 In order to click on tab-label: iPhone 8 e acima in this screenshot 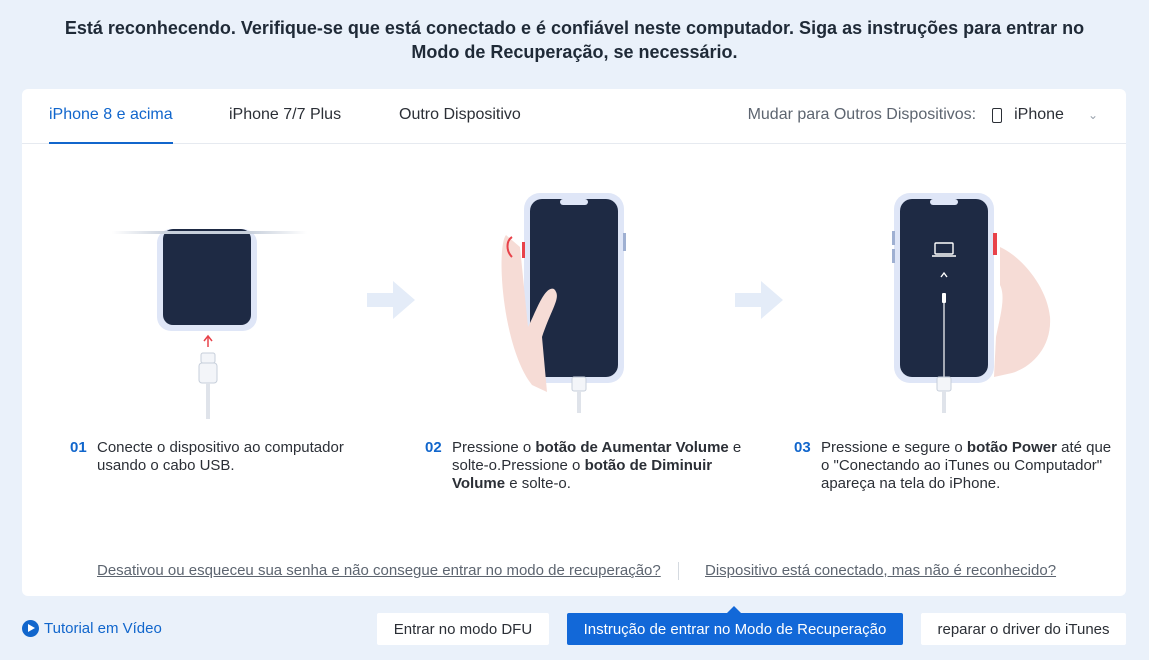, I will do `click(111, 114)`.